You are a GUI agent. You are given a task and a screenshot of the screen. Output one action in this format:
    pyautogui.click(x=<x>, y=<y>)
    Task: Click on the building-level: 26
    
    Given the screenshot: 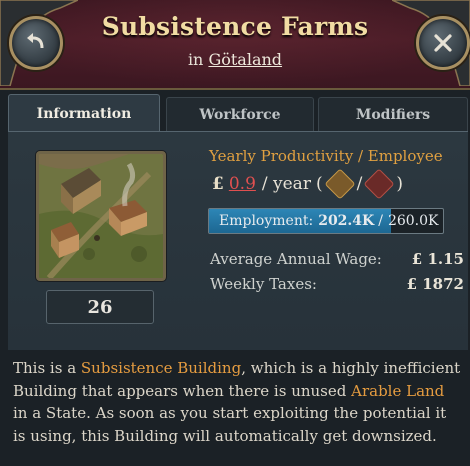 What is the action you would take?
    pyautogui.click(x=100, y=307)
    